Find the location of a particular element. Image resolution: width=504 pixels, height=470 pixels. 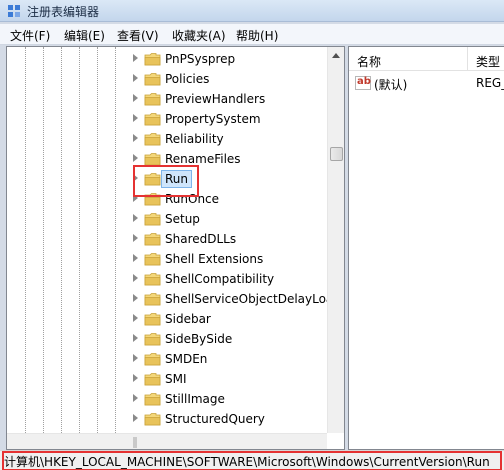

run-key-highlight is located at coordinates (166, 181).